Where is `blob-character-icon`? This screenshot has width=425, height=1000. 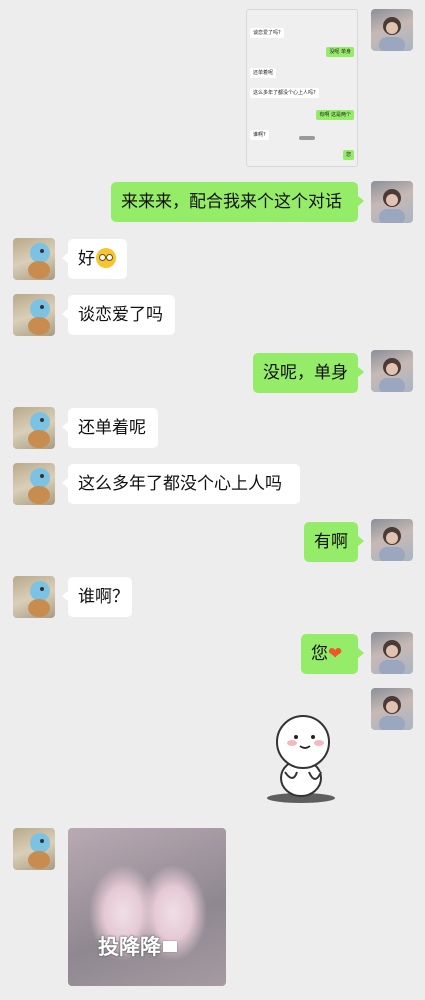 blob-character-icon is located at coordinates (301, 759).